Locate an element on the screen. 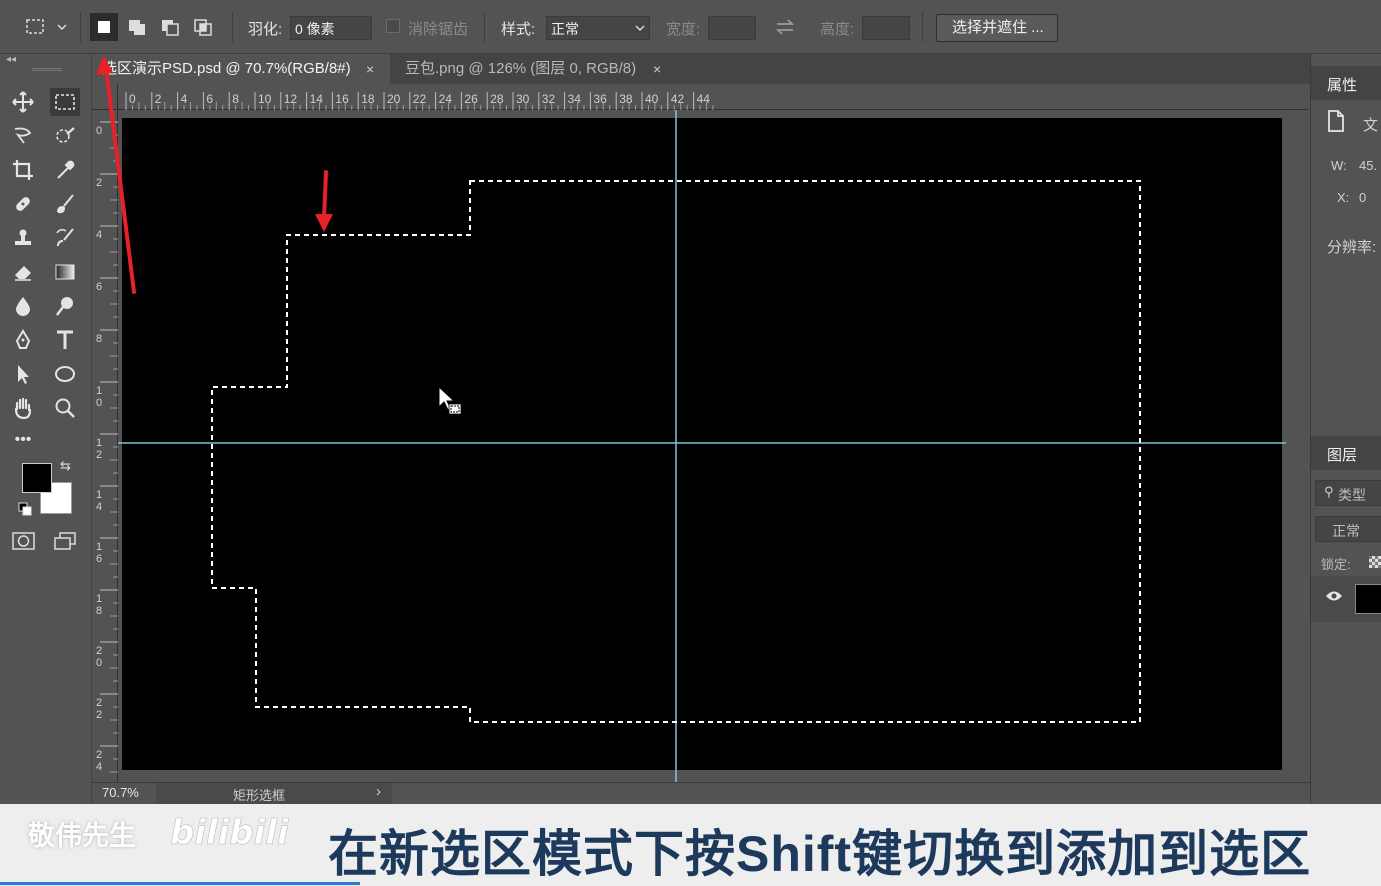 The image size is (1381, 886). ruler-label: 38 is located at coordinates (626, 99).